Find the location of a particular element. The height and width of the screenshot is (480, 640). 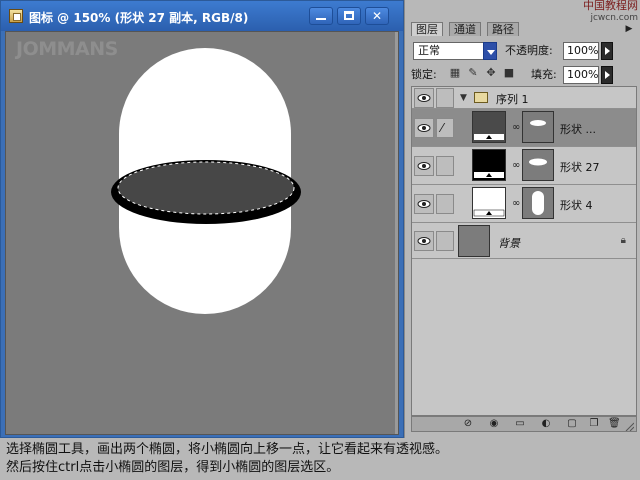

brush-icon: ⁄ is located at coordinates (442, 128).